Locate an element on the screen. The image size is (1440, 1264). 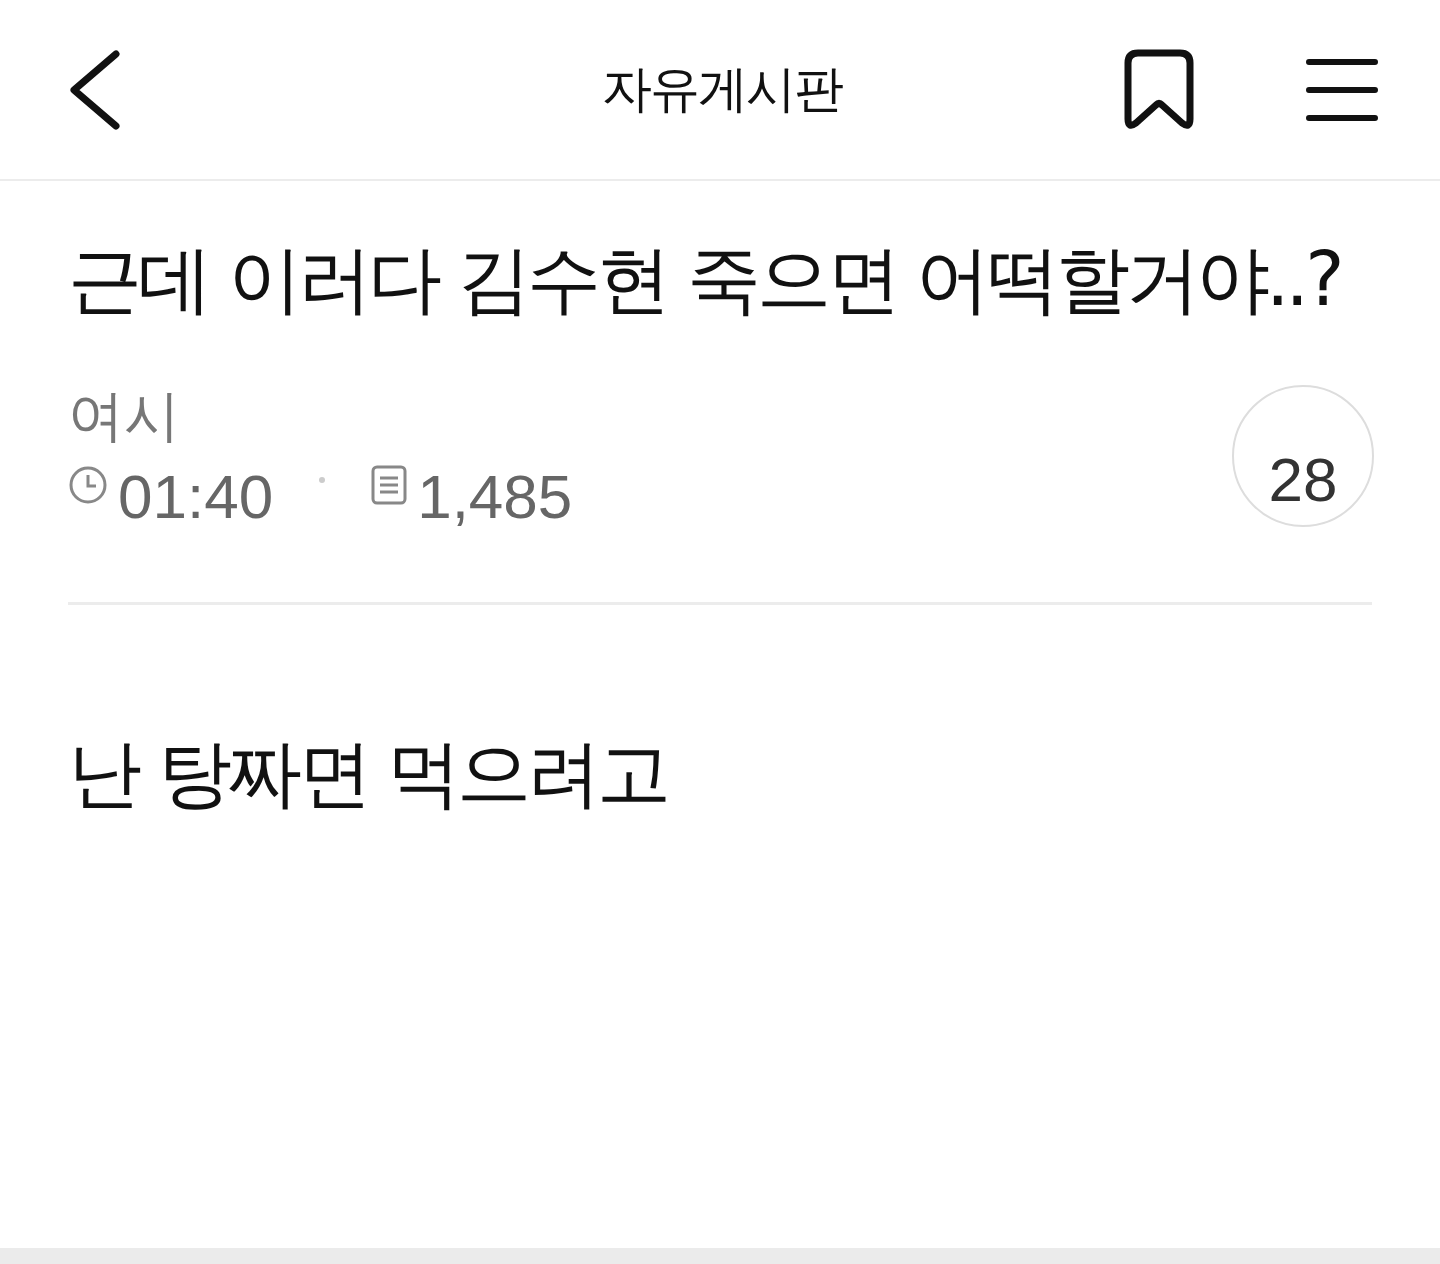
clock-icon is located at coordinates (88, 485).